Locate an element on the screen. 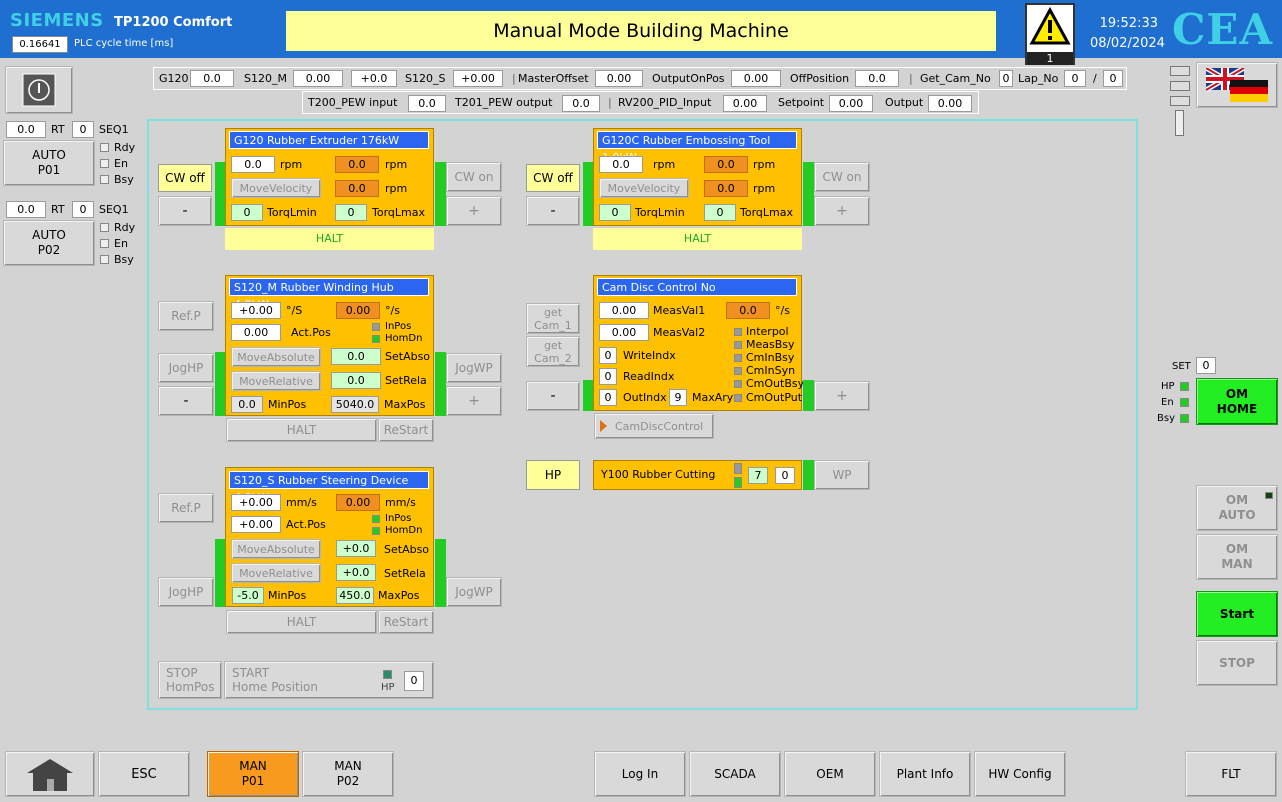 The image size is (1282, 802). scroll-indicator is located at coordinates (1179, 123).